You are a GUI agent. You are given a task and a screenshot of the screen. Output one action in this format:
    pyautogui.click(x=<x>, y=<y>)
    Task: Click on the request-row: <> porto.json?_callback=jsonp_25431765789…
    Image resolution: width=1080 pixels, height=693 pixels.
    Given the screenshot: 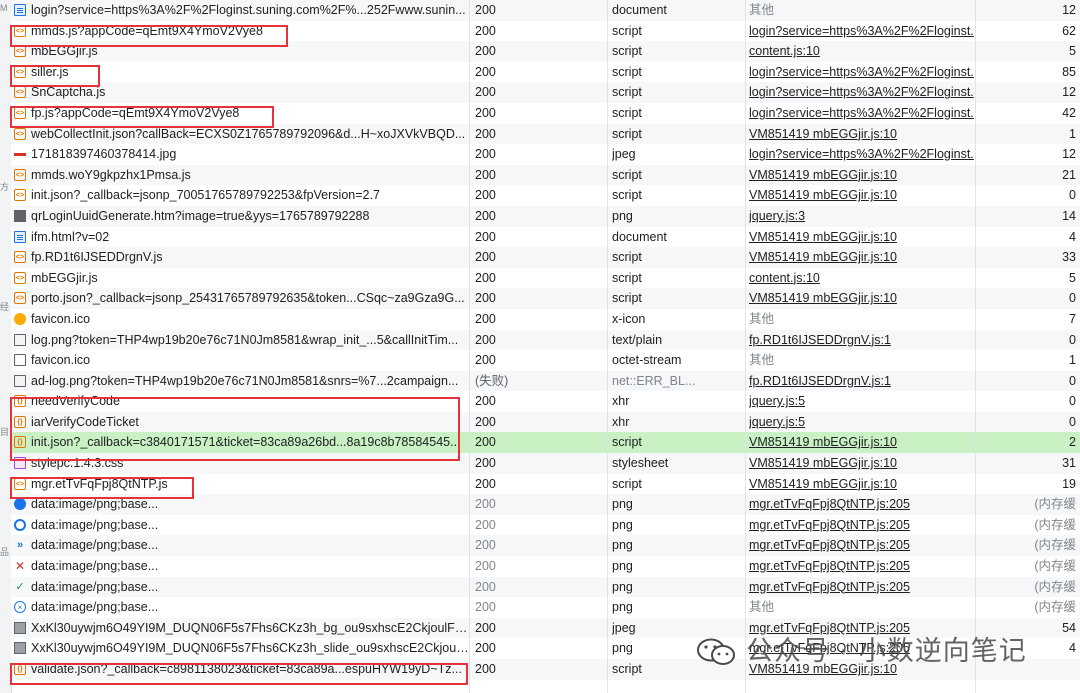 What is the action you would take?
    pyautogui.click(x=545, y=298)
    